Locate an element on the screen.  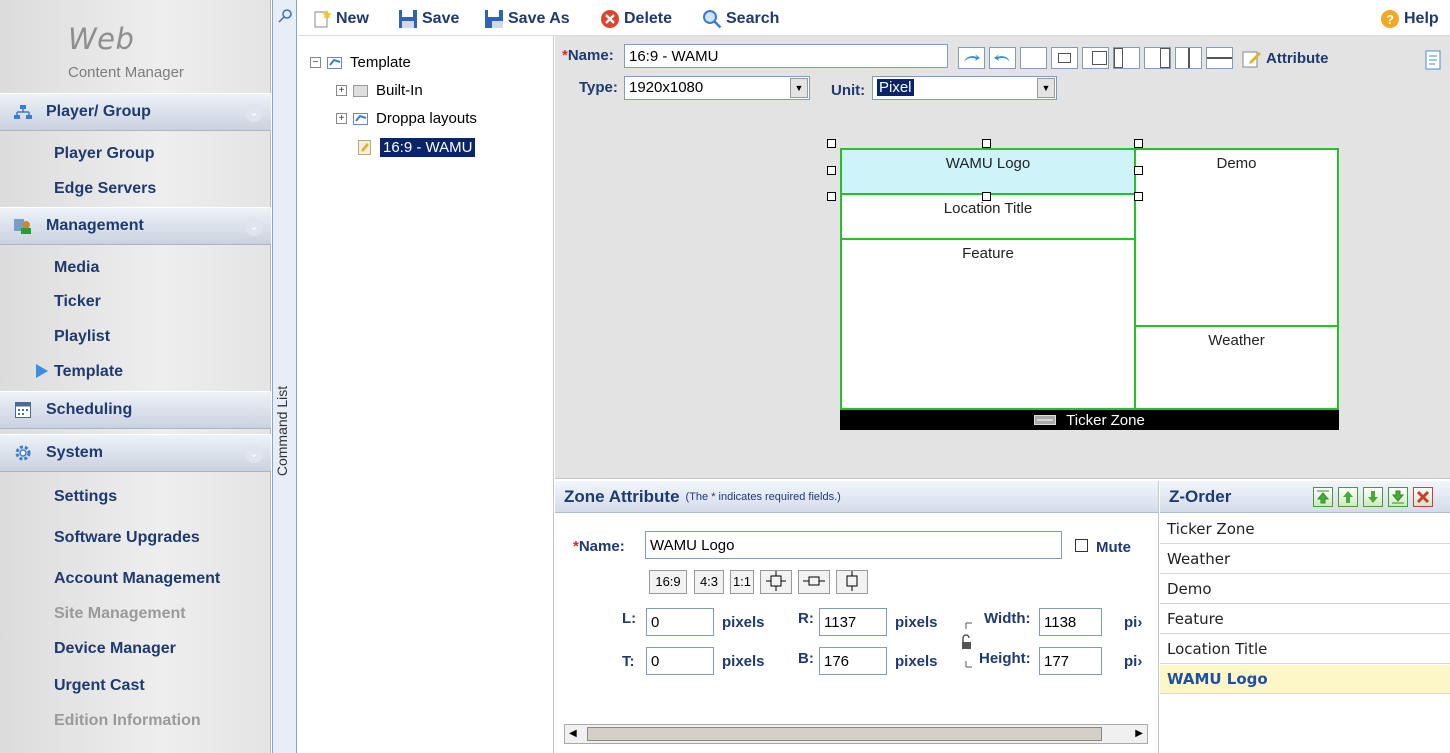
notes-icon is located at coordinates (1434, 60).